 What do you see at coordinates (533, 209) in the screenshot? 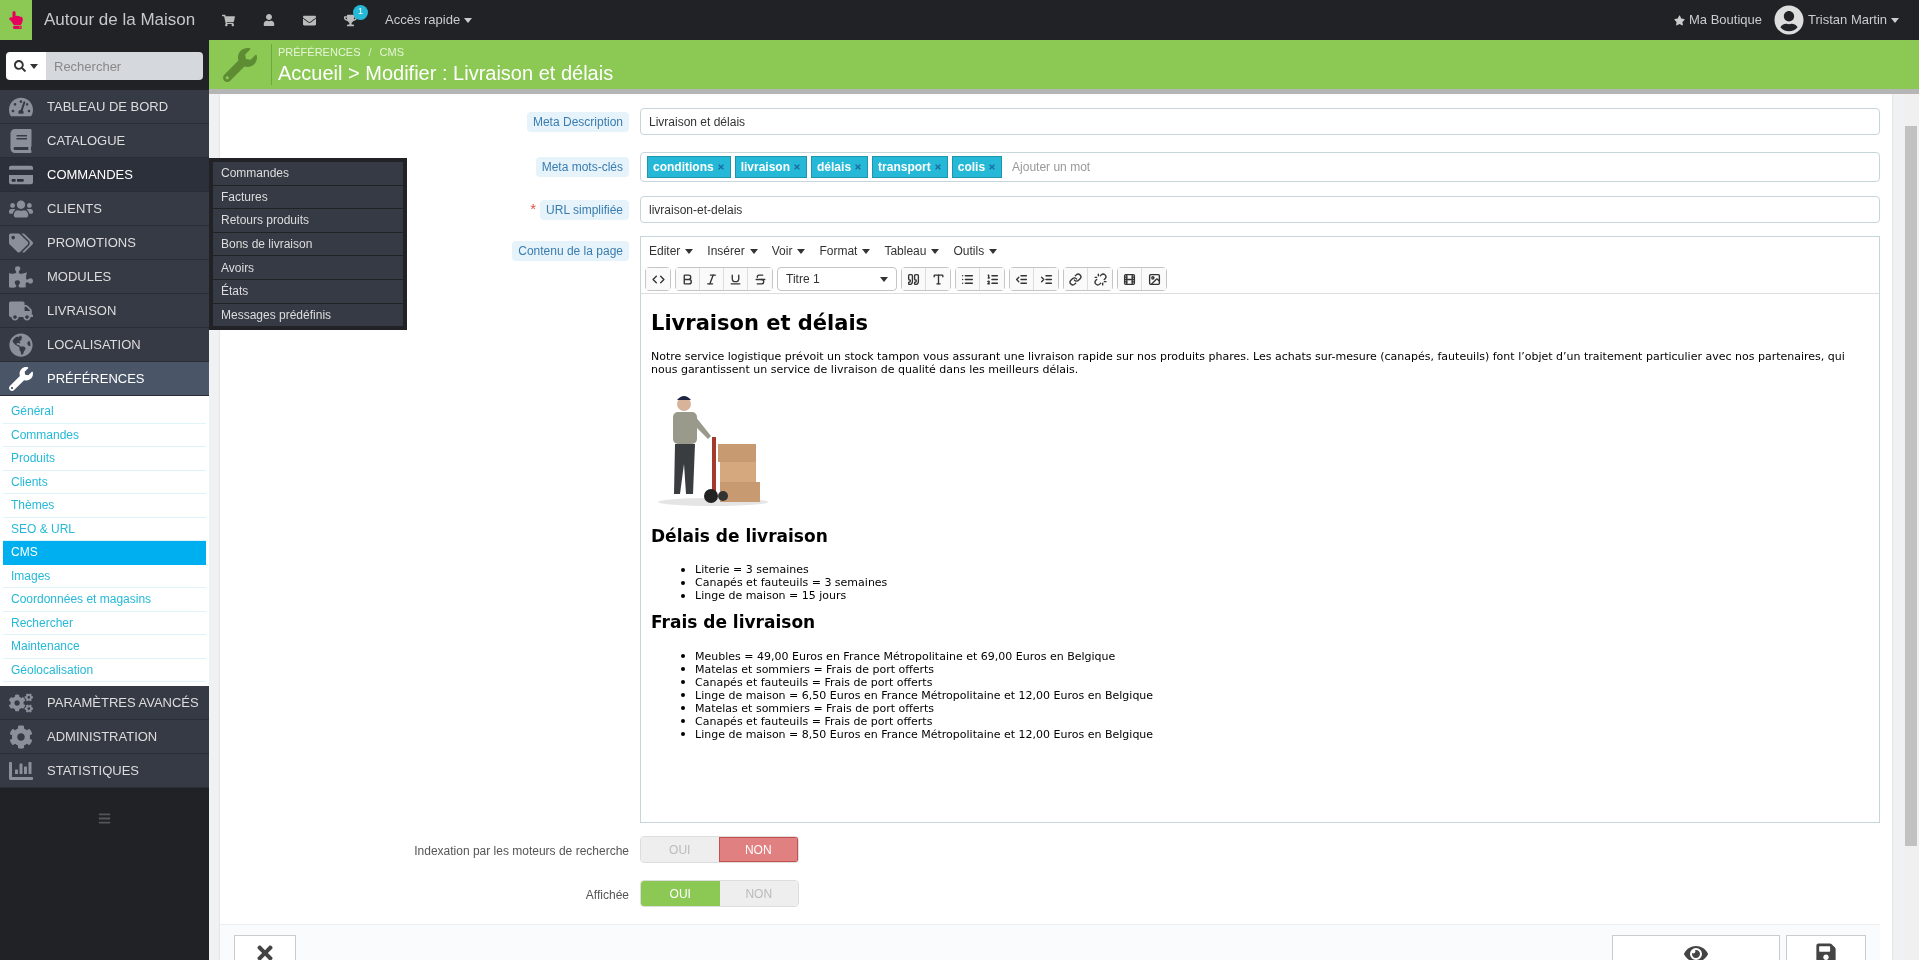
I see `required-mark: *` at bounding box center [533, 209].